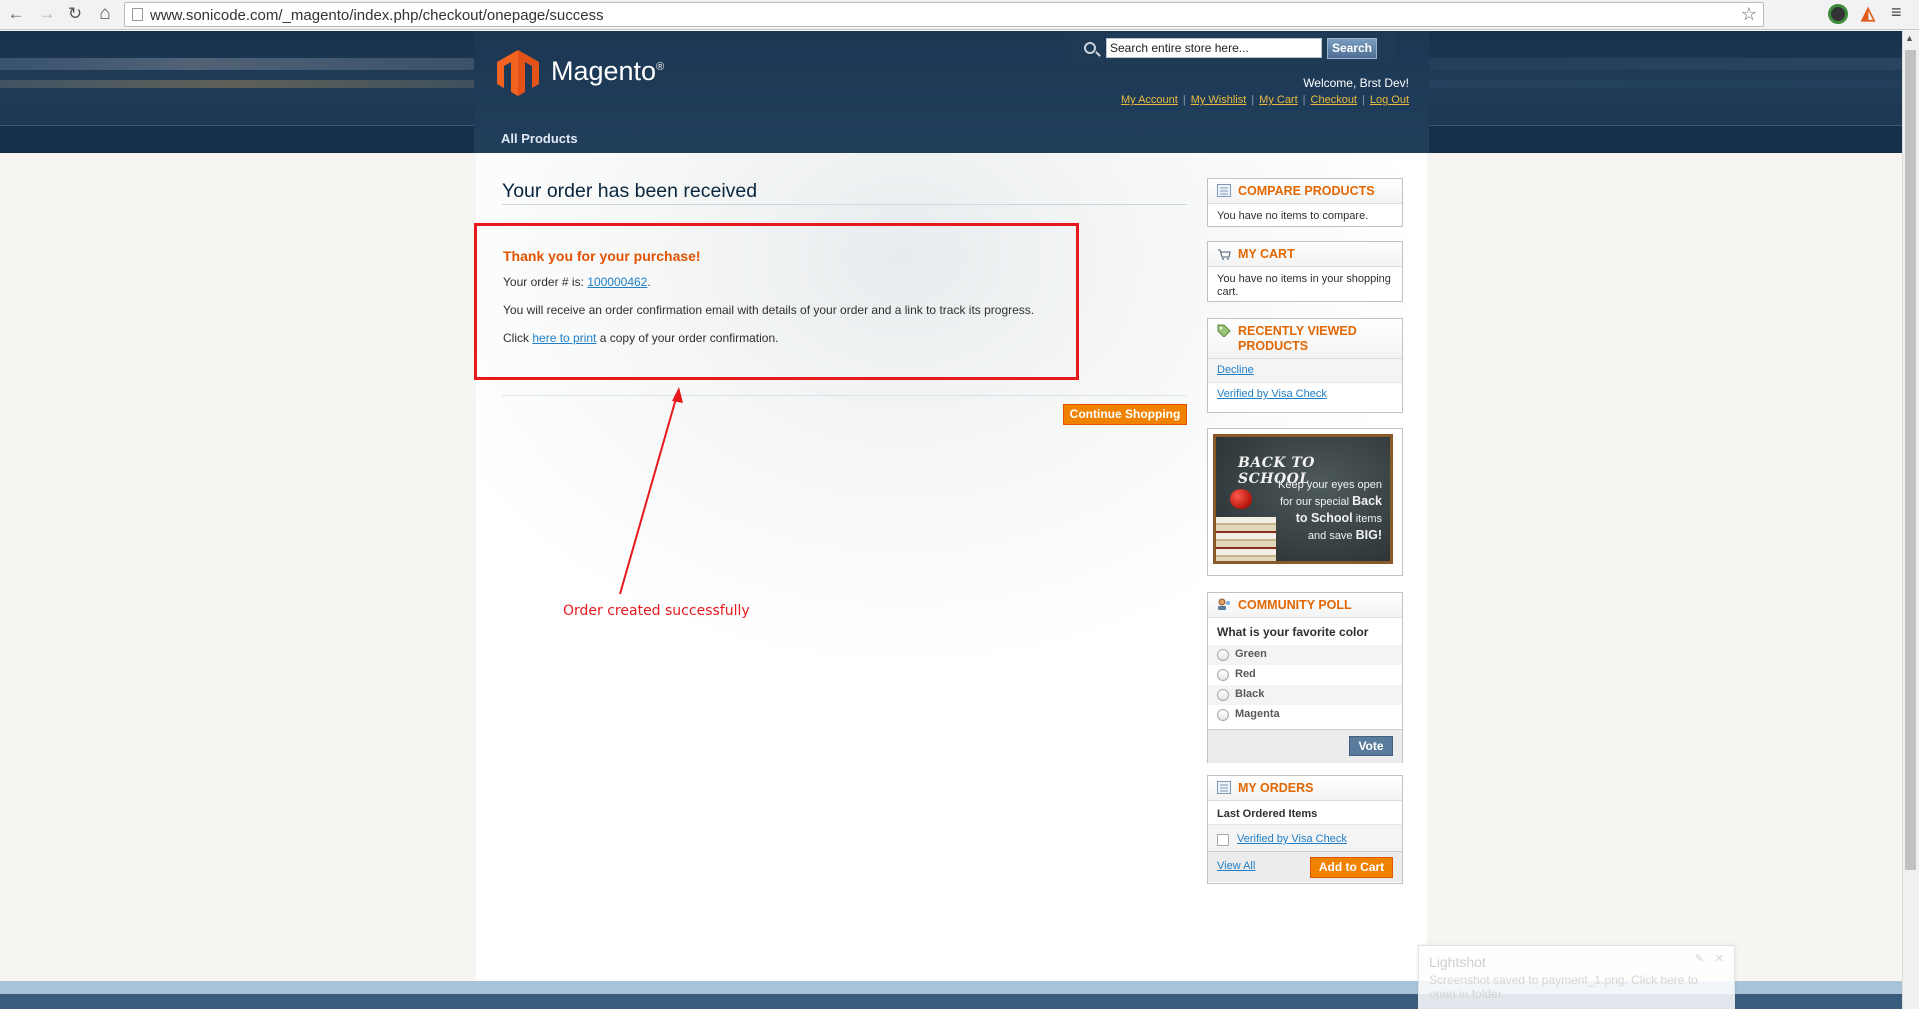  Describe the element at coordinates (1457, 962) in the screenshot. I see `notification-title: Lightshot` at that location.